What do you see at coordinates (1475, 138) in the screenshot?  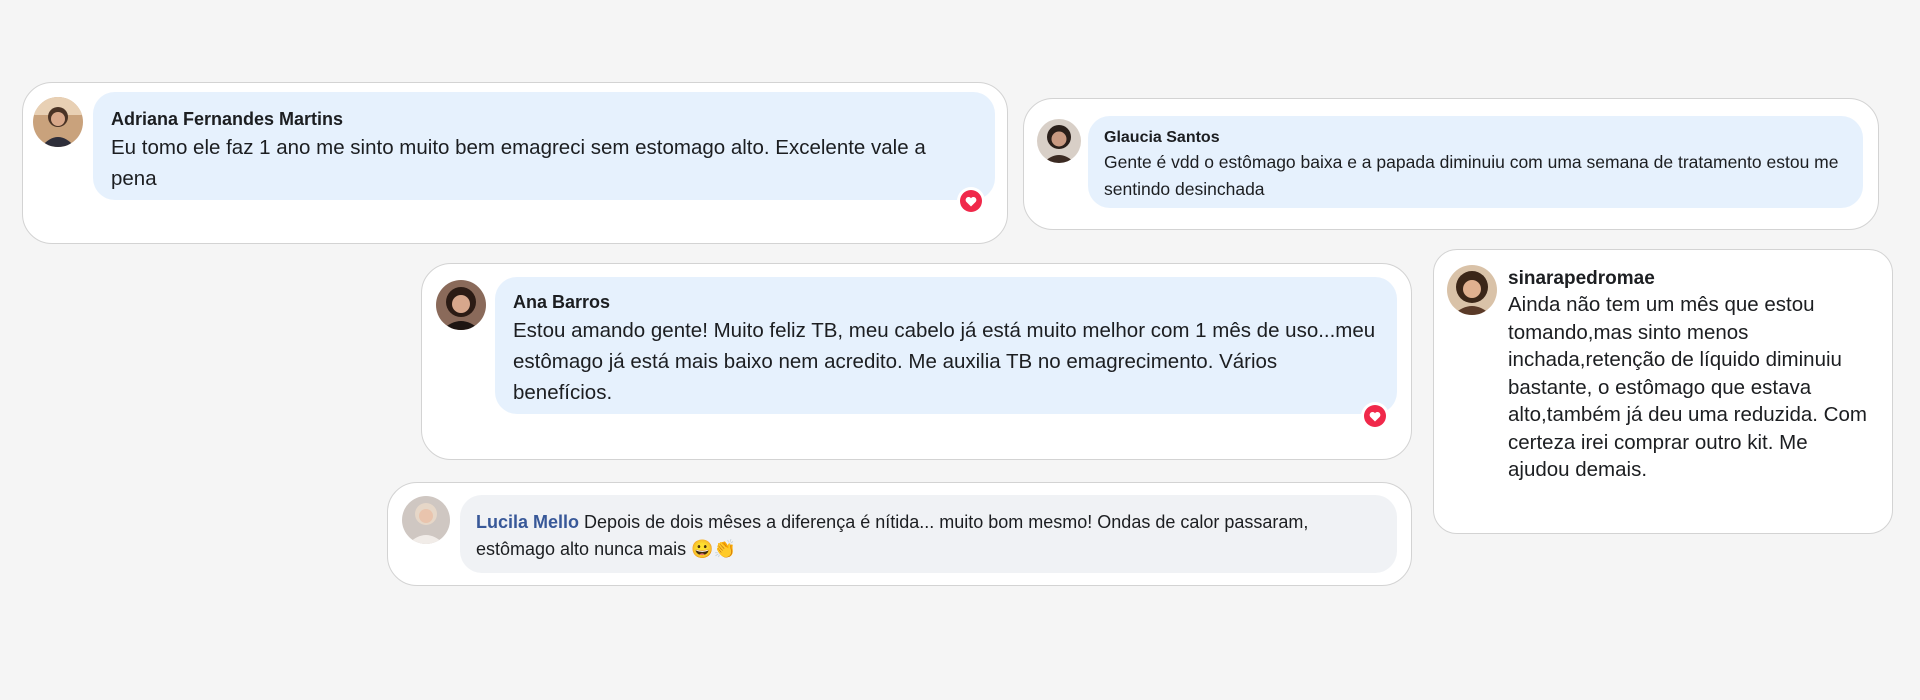 I see `commenter-name: Glaucia Santos` at bounding box center [1475, 138].